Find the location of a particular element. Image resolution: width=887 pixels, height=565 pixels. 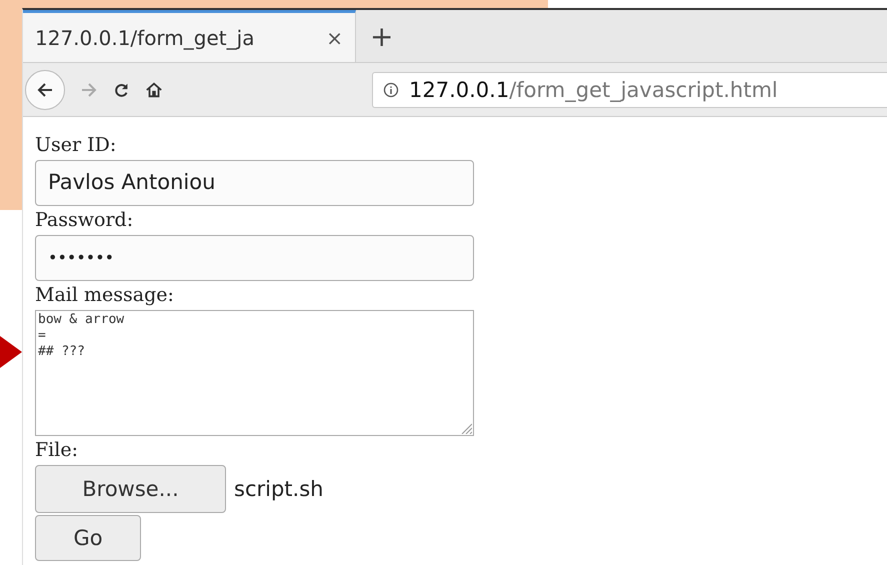

close-icon: × is located at coordinates (334, 38).